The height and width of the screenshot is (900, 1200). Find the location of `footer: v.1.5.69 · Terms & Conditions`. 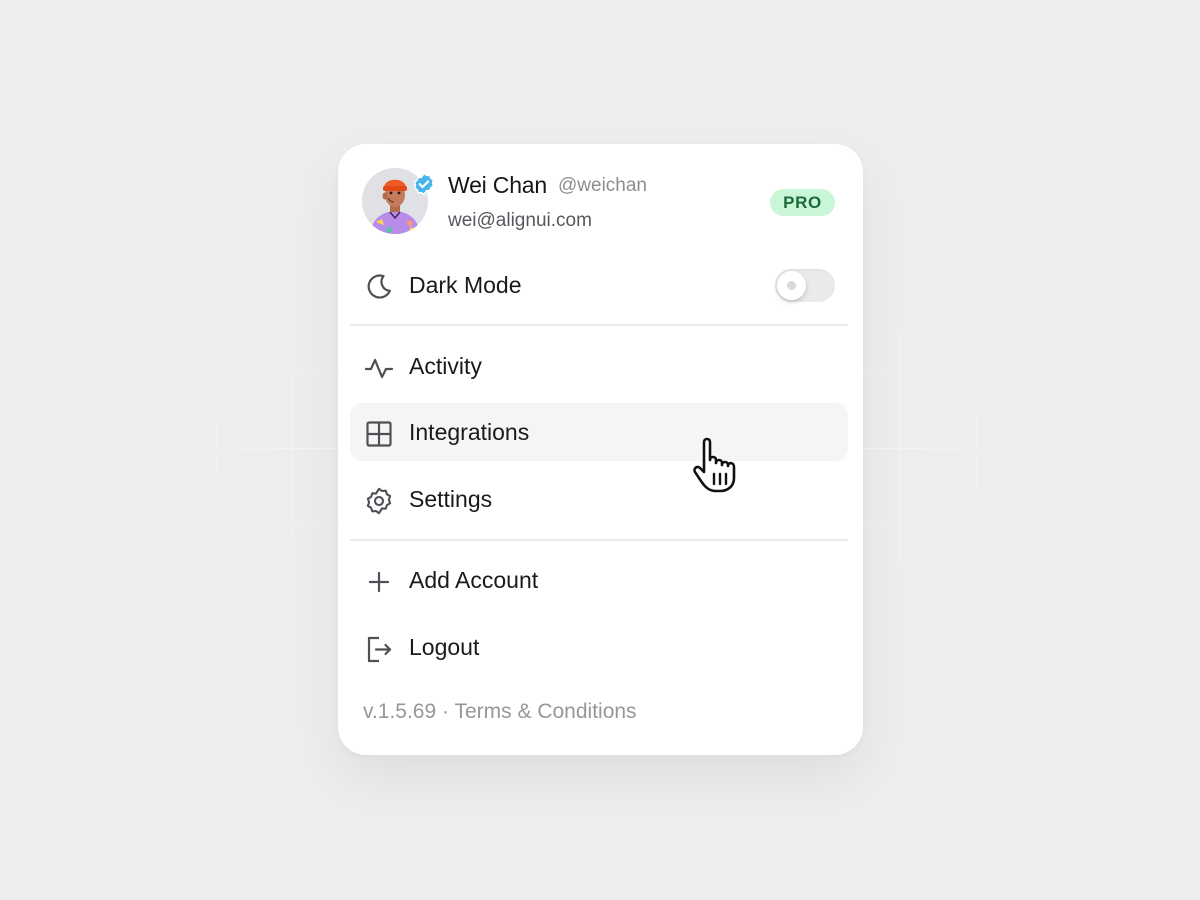

footer: v.1.5.69 · Terms & Conditions is located at coordinates (500, 712).